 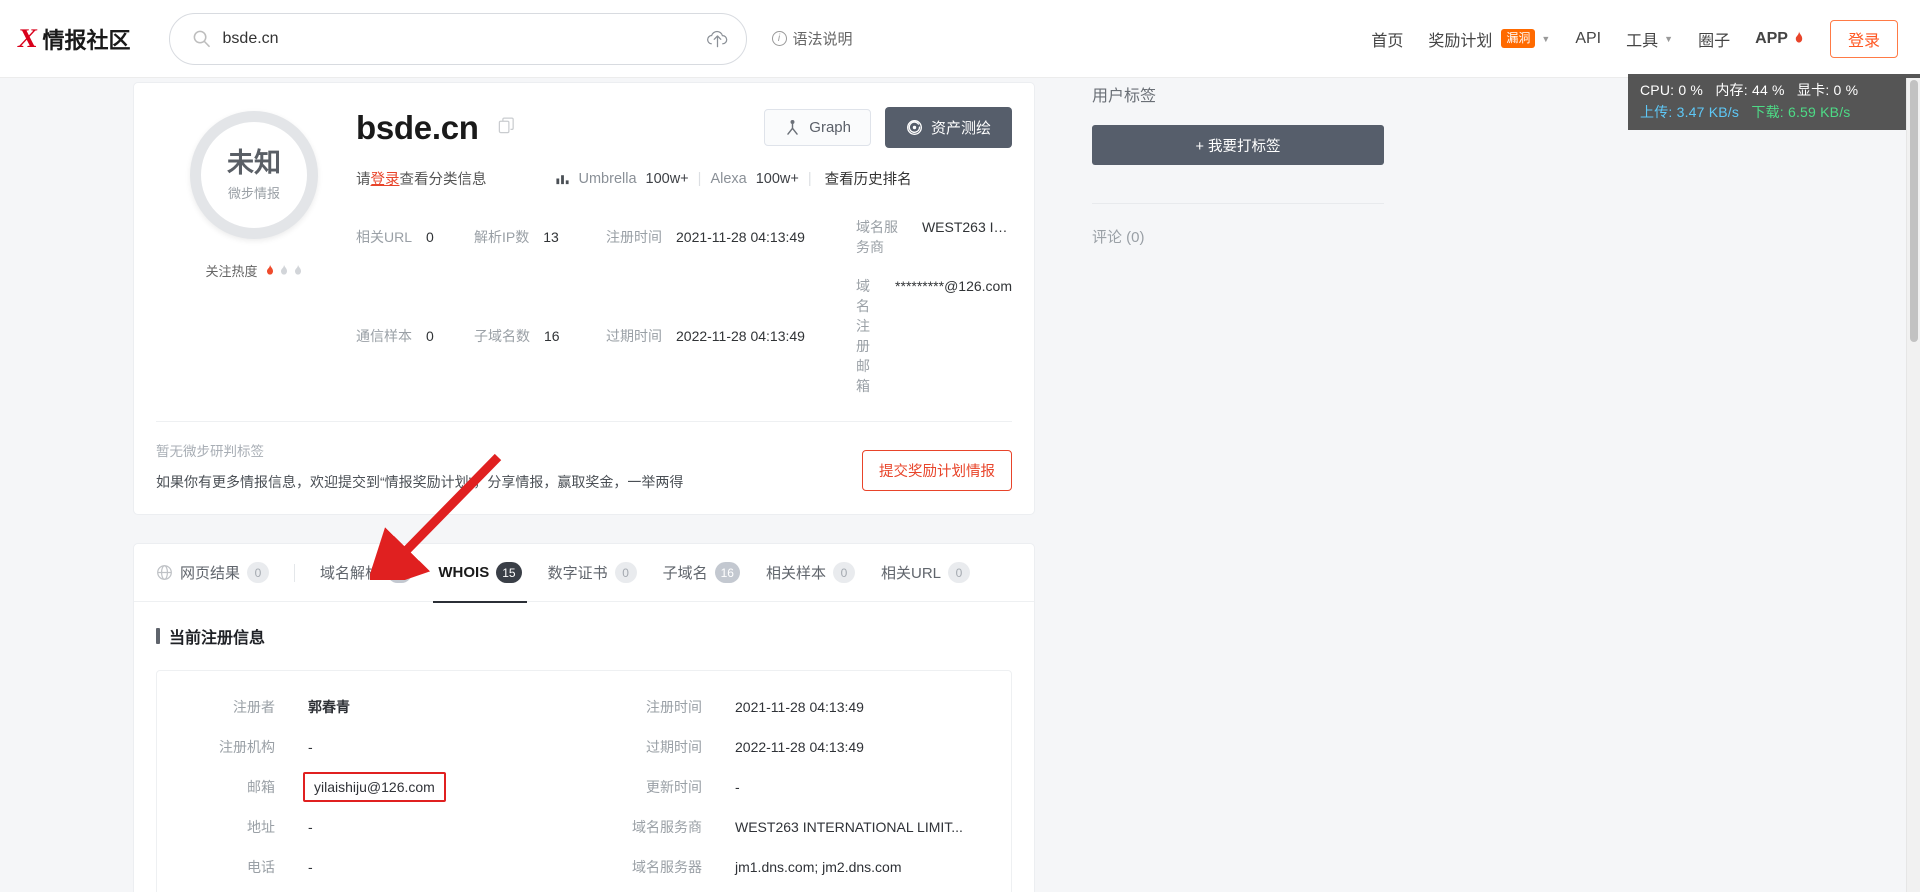 What do you see at coordinates (1913, 485) in the screenshot?
I see `page-scrollbar` at bounding box center [1913, 485].